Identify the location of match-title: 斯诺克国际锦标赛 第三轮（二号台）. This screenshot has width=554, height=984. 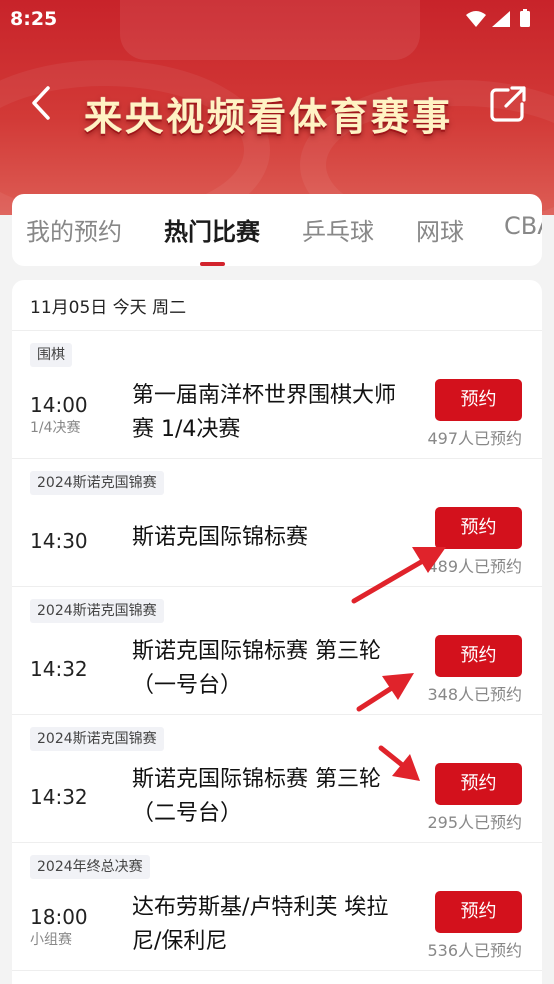
(267, 797).